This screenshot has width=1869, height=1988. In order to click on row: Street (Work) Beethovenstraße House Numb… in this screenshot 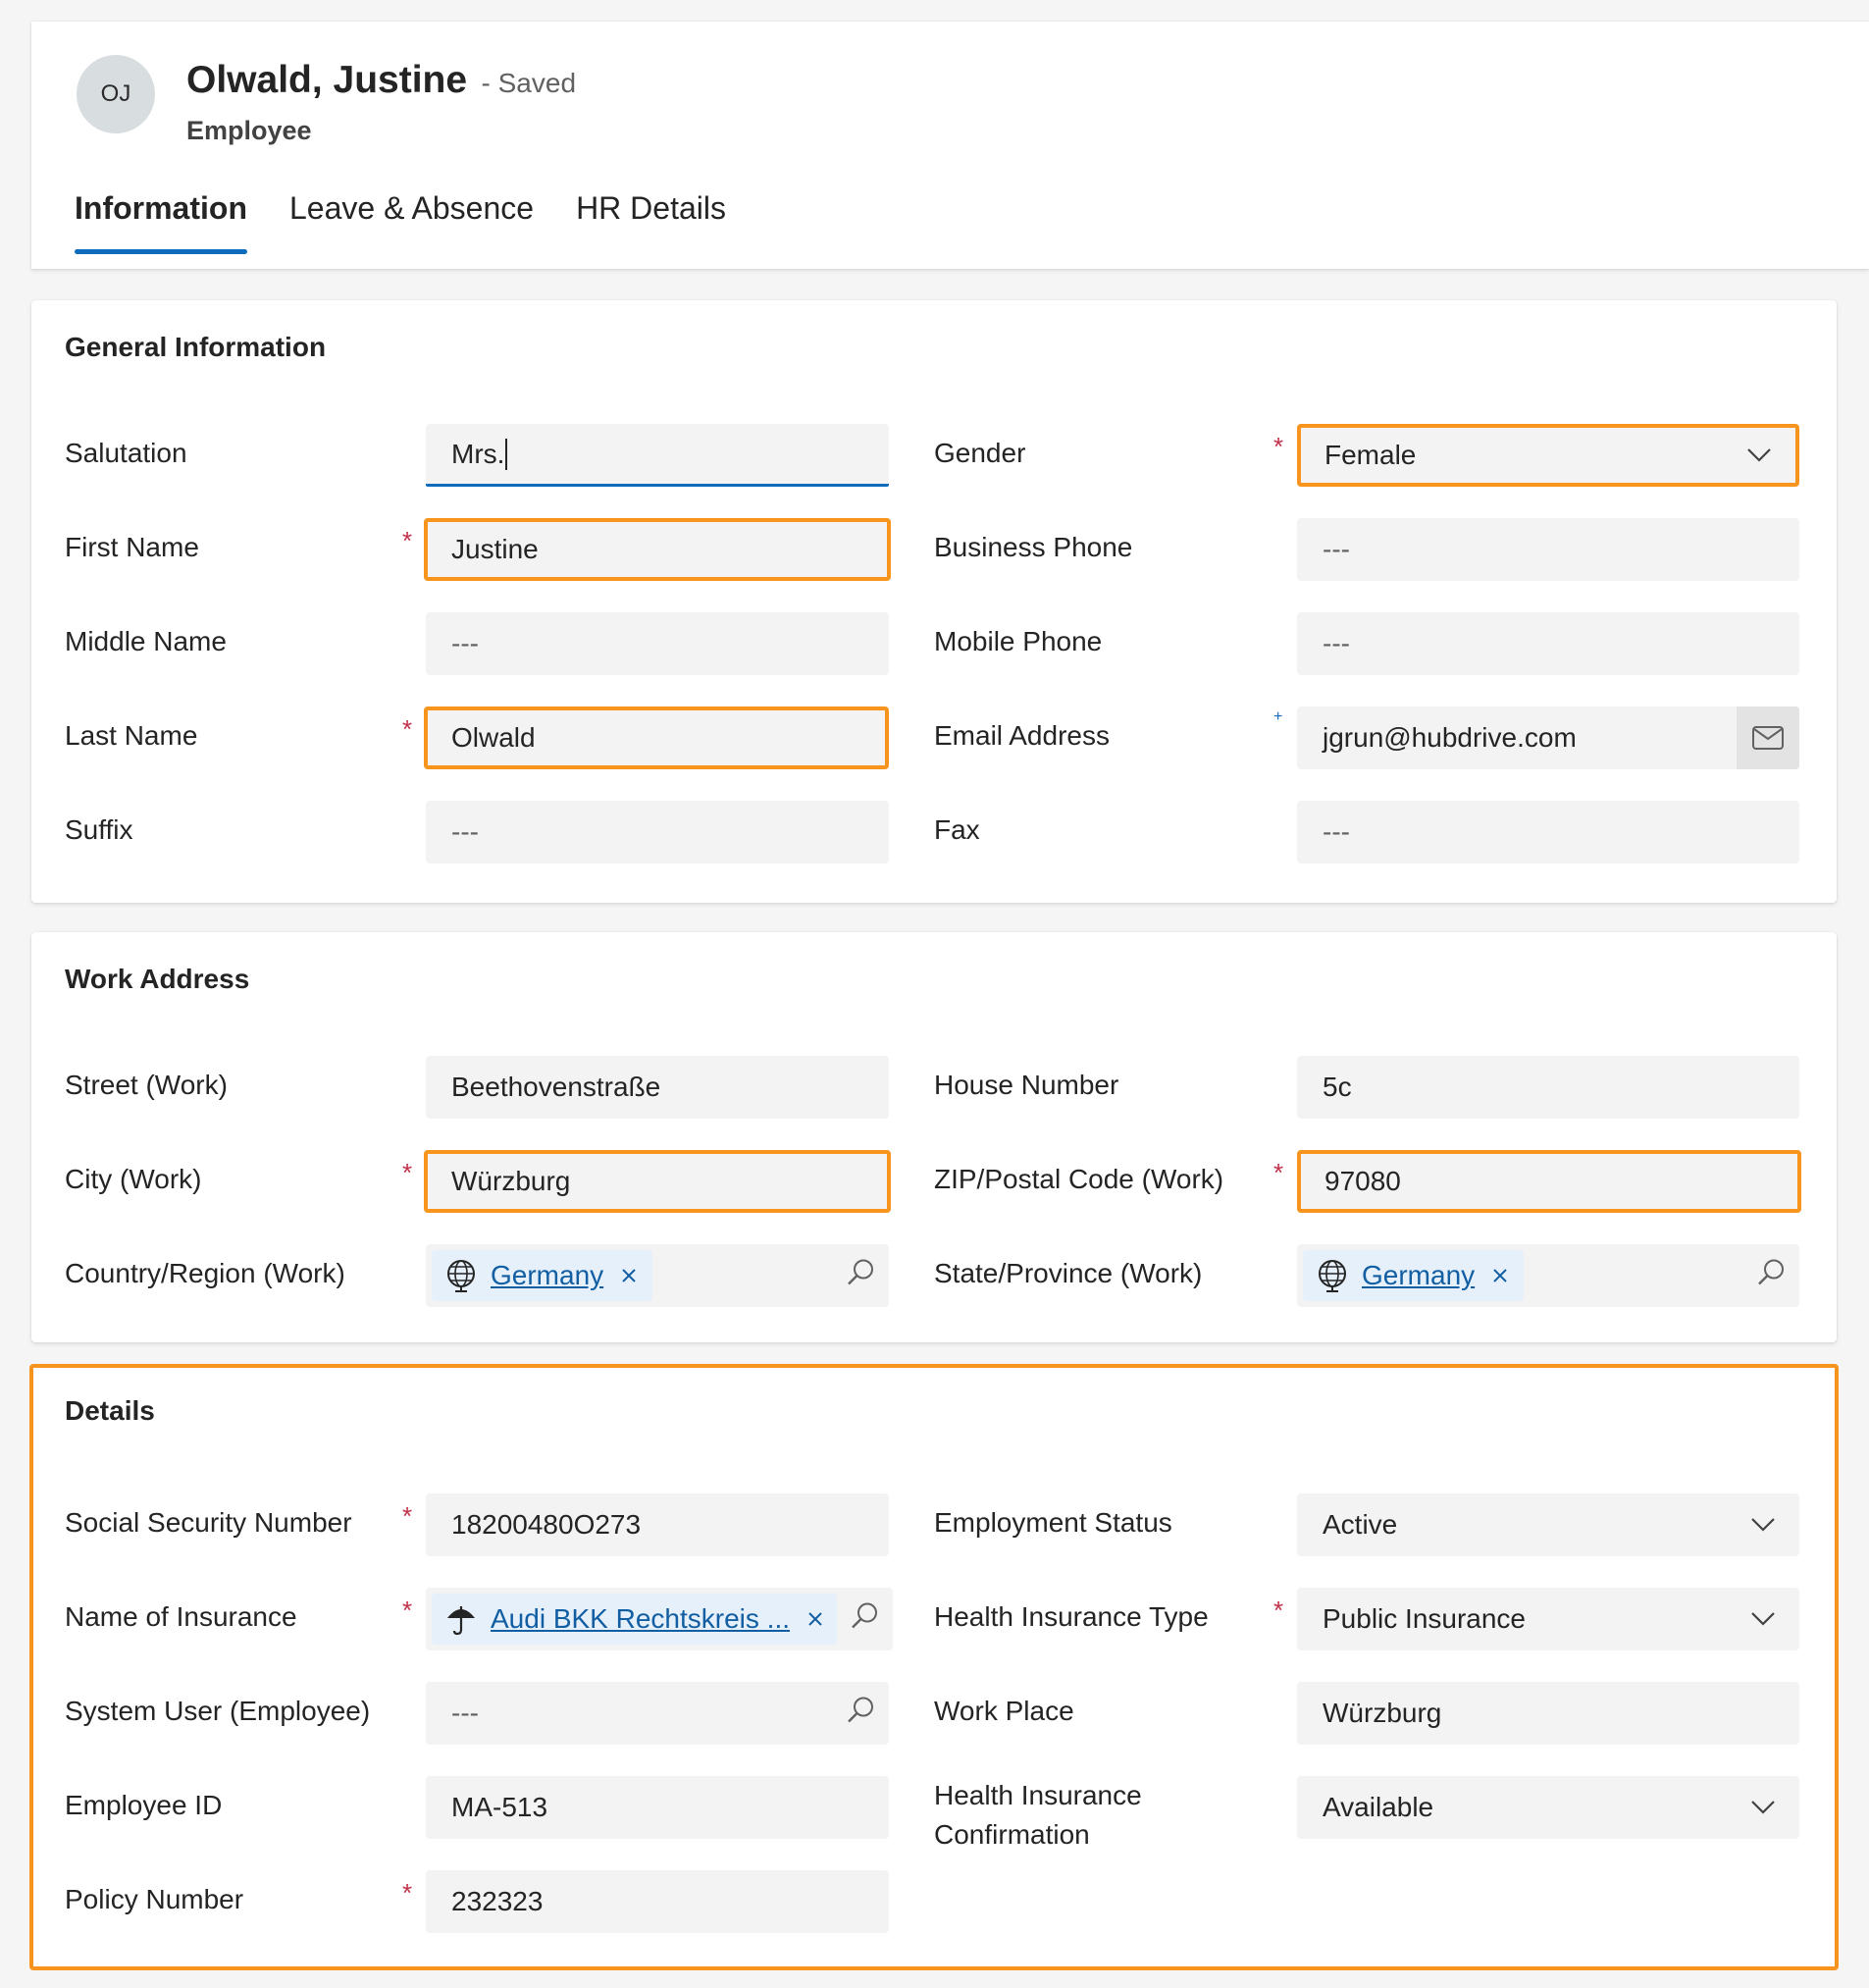, I will do `click(934, 1087)`.